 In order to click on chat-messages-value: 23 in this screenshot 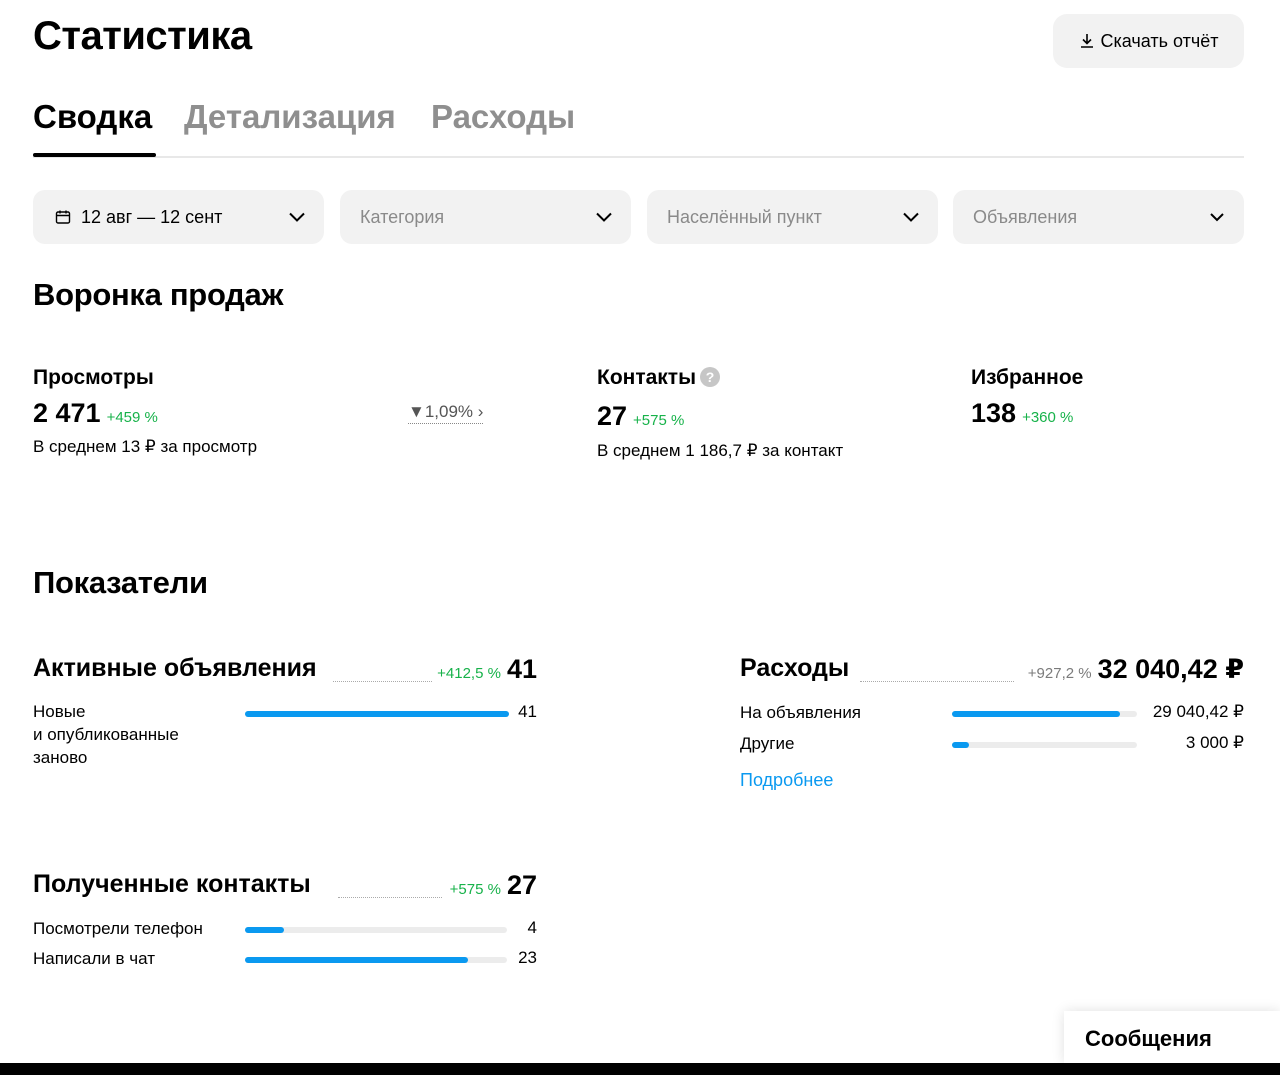, I will do `click(527, 957)`.